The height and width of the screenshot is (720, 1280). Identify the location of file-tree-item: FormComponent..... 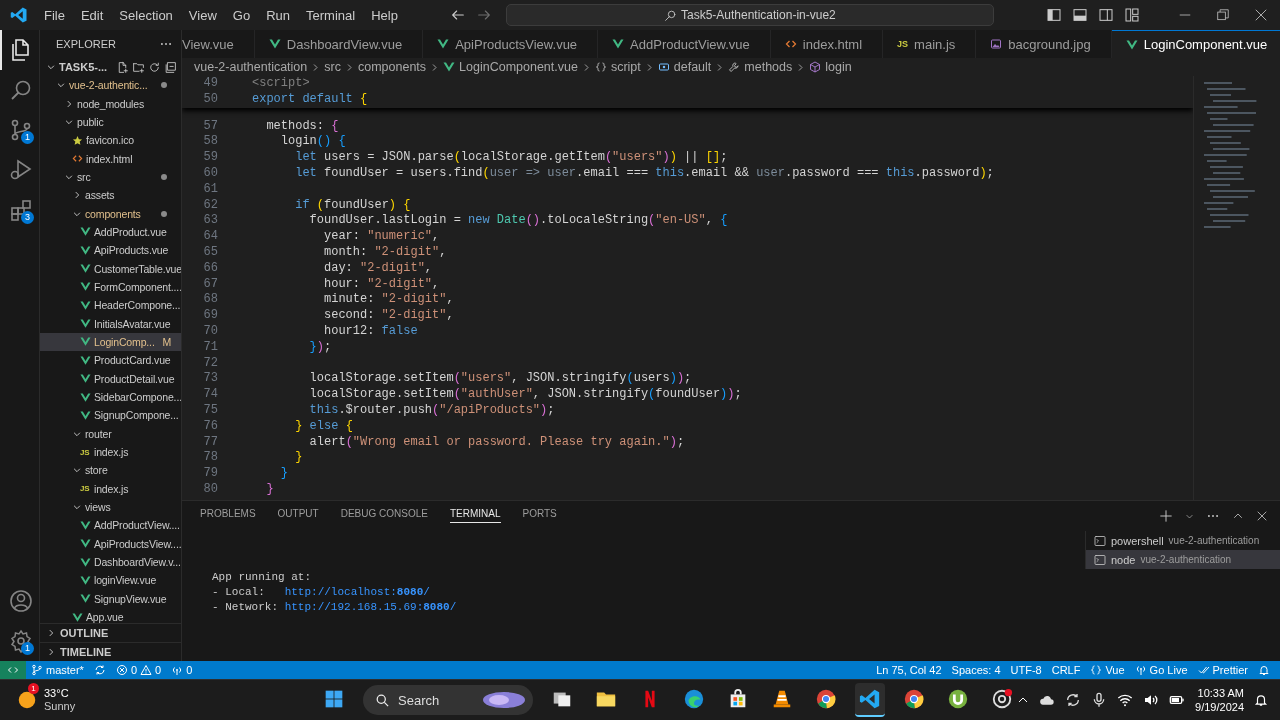
(110, 287).